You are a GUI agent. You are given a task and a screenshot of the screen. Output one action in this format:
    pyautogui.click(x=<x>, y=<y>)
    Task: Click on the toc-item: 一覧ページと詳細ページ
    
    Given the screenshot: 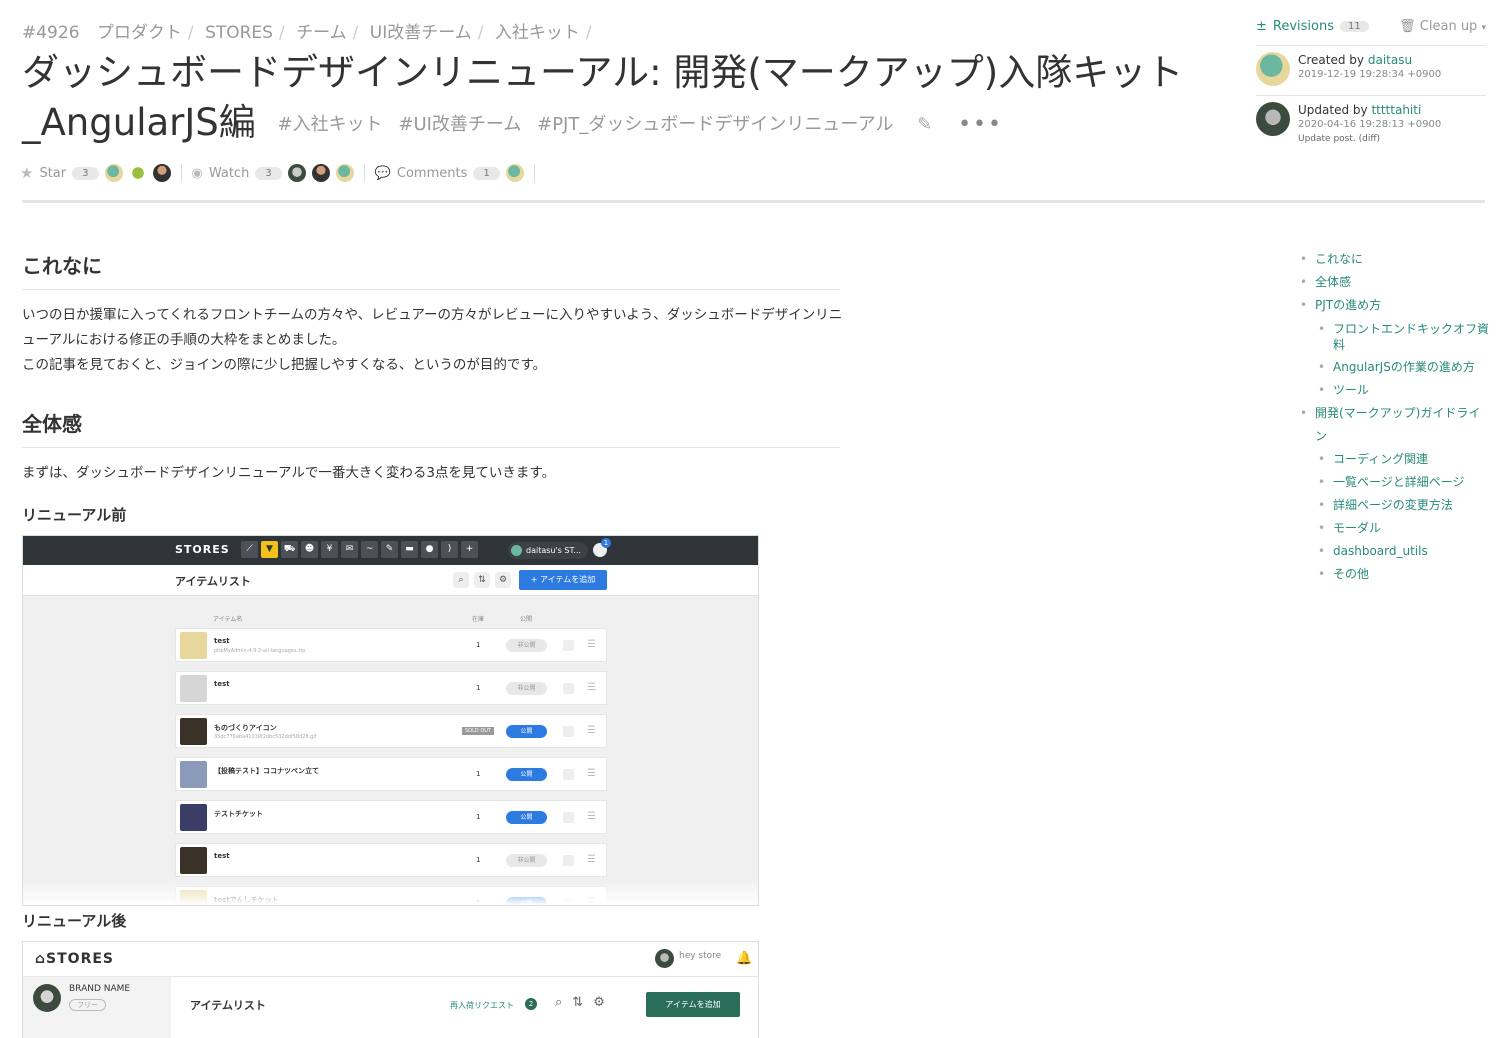 What is the action you would take?
    pyautogui.click(x=1404, y=482)
    